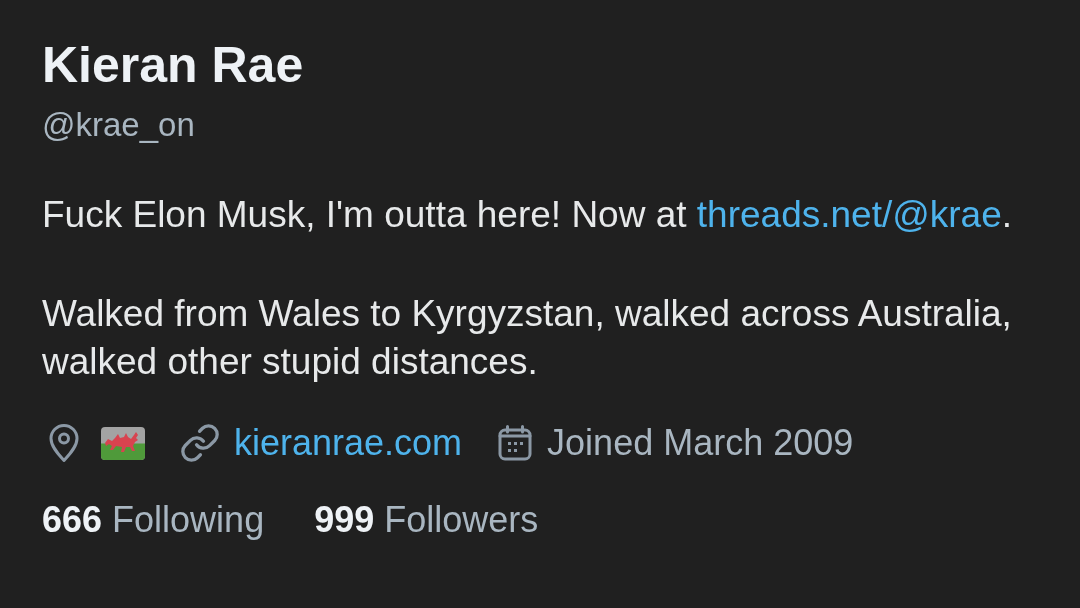 The width and height of the screenshot is (1080, 608). Describe the element at coordinates (173, 65) in the screenshot. I see `profile-name: Kieran Rae` at that location.